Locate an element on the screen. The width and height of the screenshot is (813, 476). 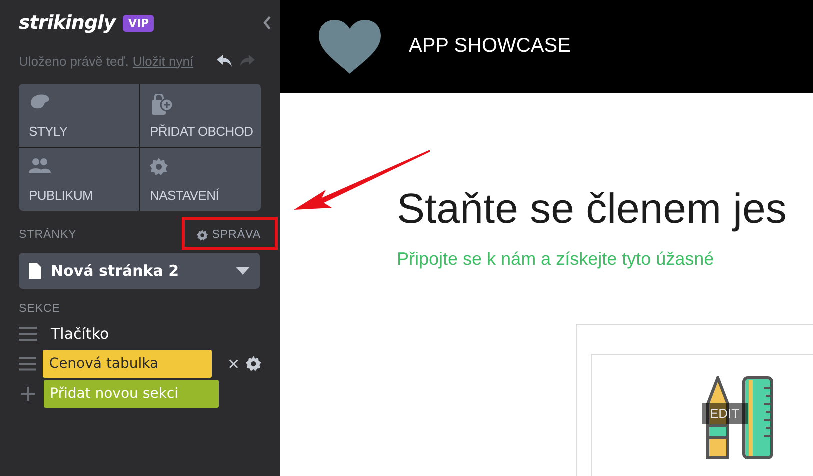
sections-label: SEKCE is located at coordinates (40, 309).